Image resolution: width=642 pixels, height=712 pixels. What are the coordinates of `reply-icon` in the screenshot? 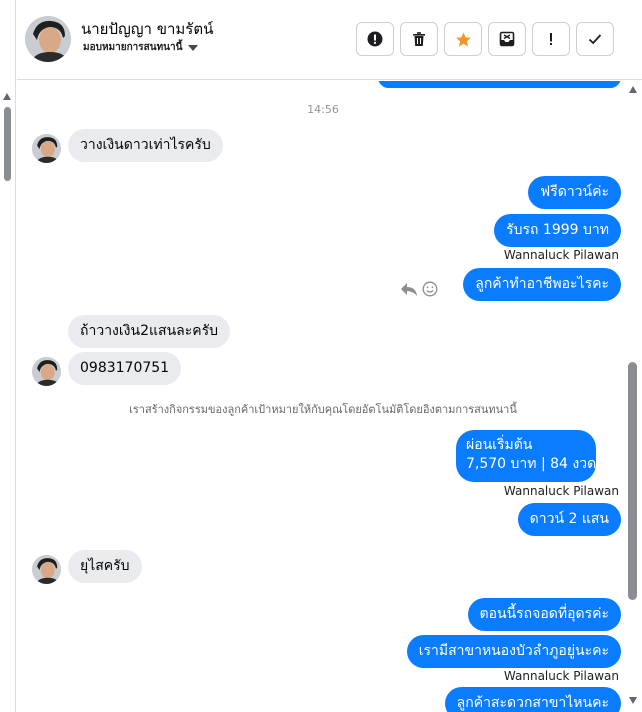 It's located at (409, 289).